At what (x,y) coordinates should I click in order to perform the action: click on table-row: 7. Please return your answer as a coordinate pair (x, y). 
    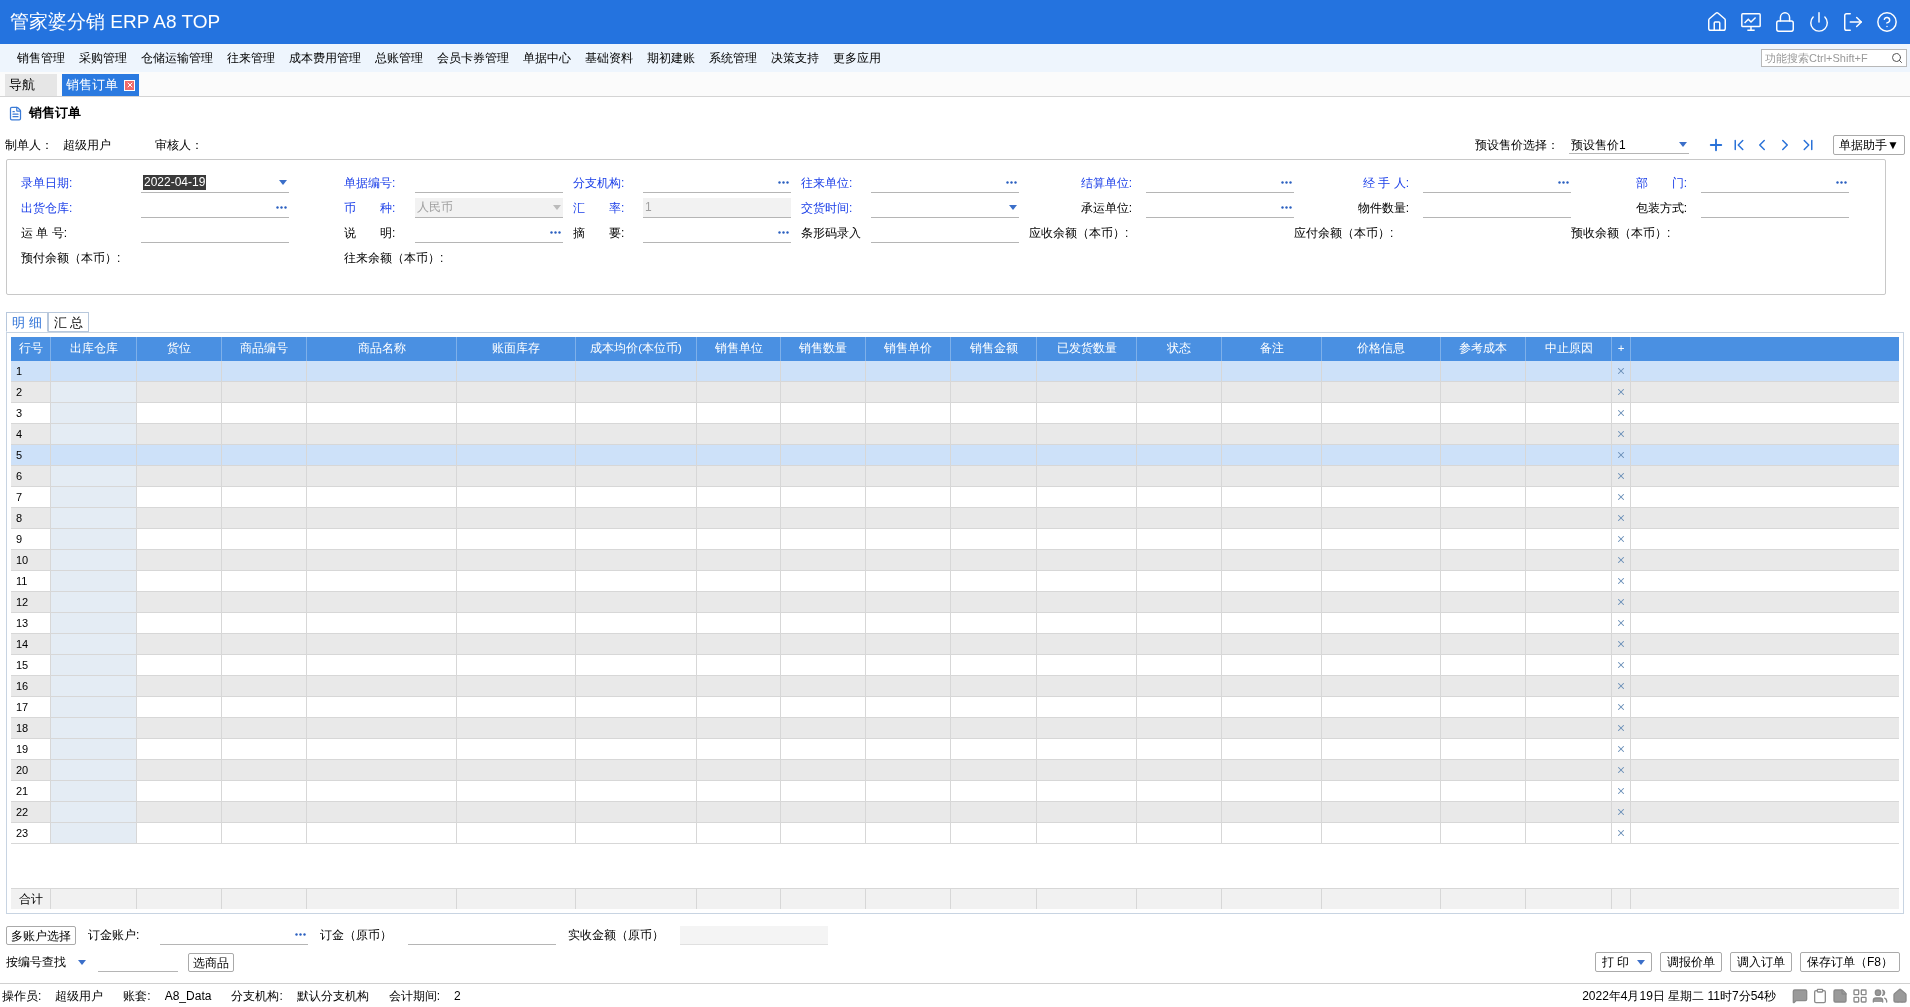
    Looking at the image, I should click on (955, 497).